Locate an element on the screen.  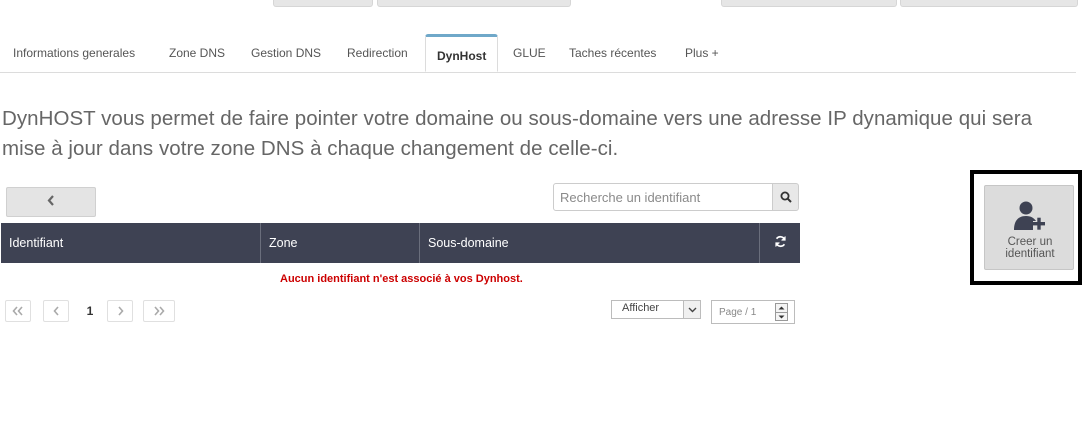
first-page-button is located at coordinates (18, 311).